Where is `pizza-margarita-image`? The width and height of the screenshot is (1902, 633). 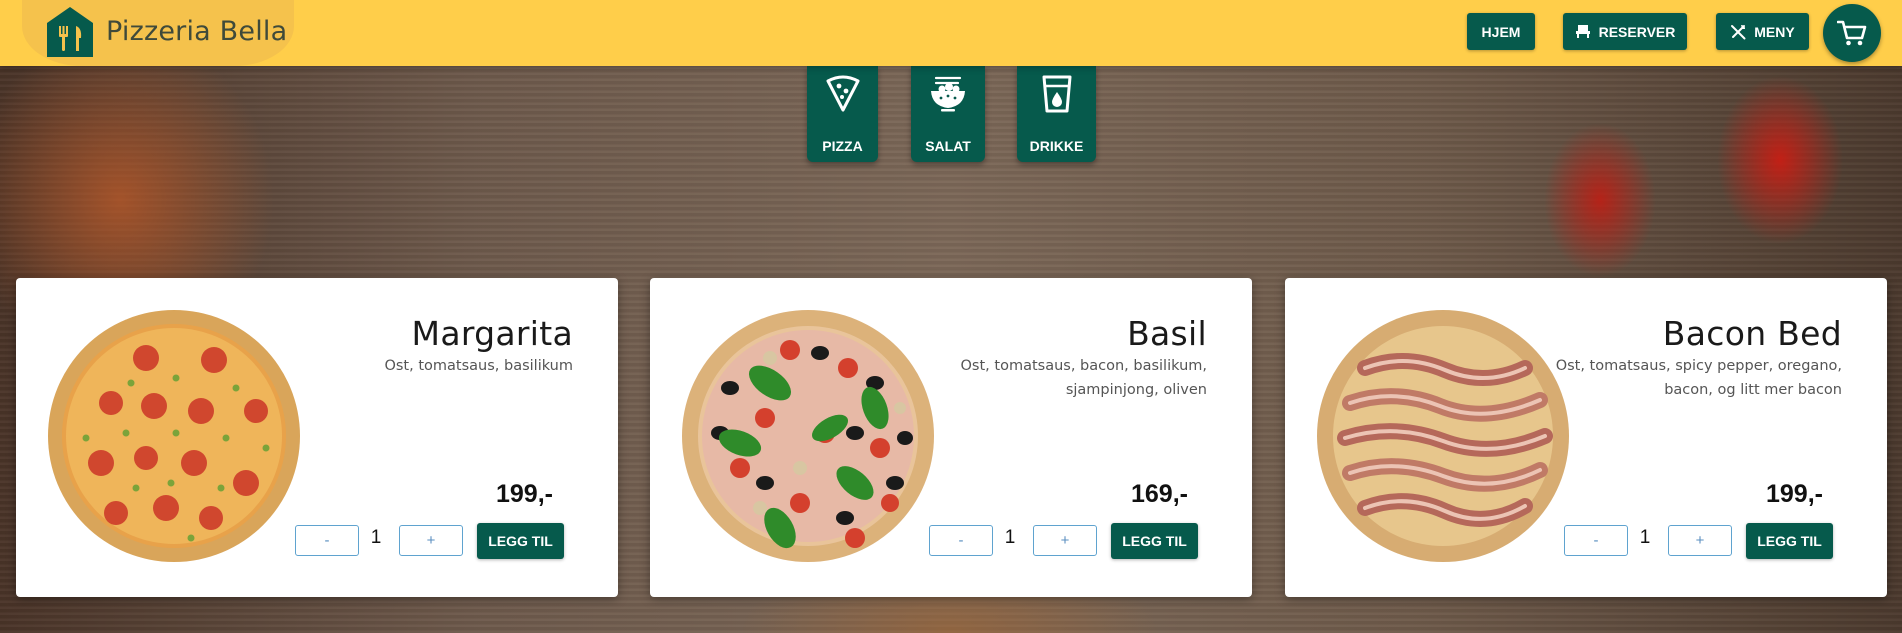 pizza-margarita-image is located at coordinates (174, 436).